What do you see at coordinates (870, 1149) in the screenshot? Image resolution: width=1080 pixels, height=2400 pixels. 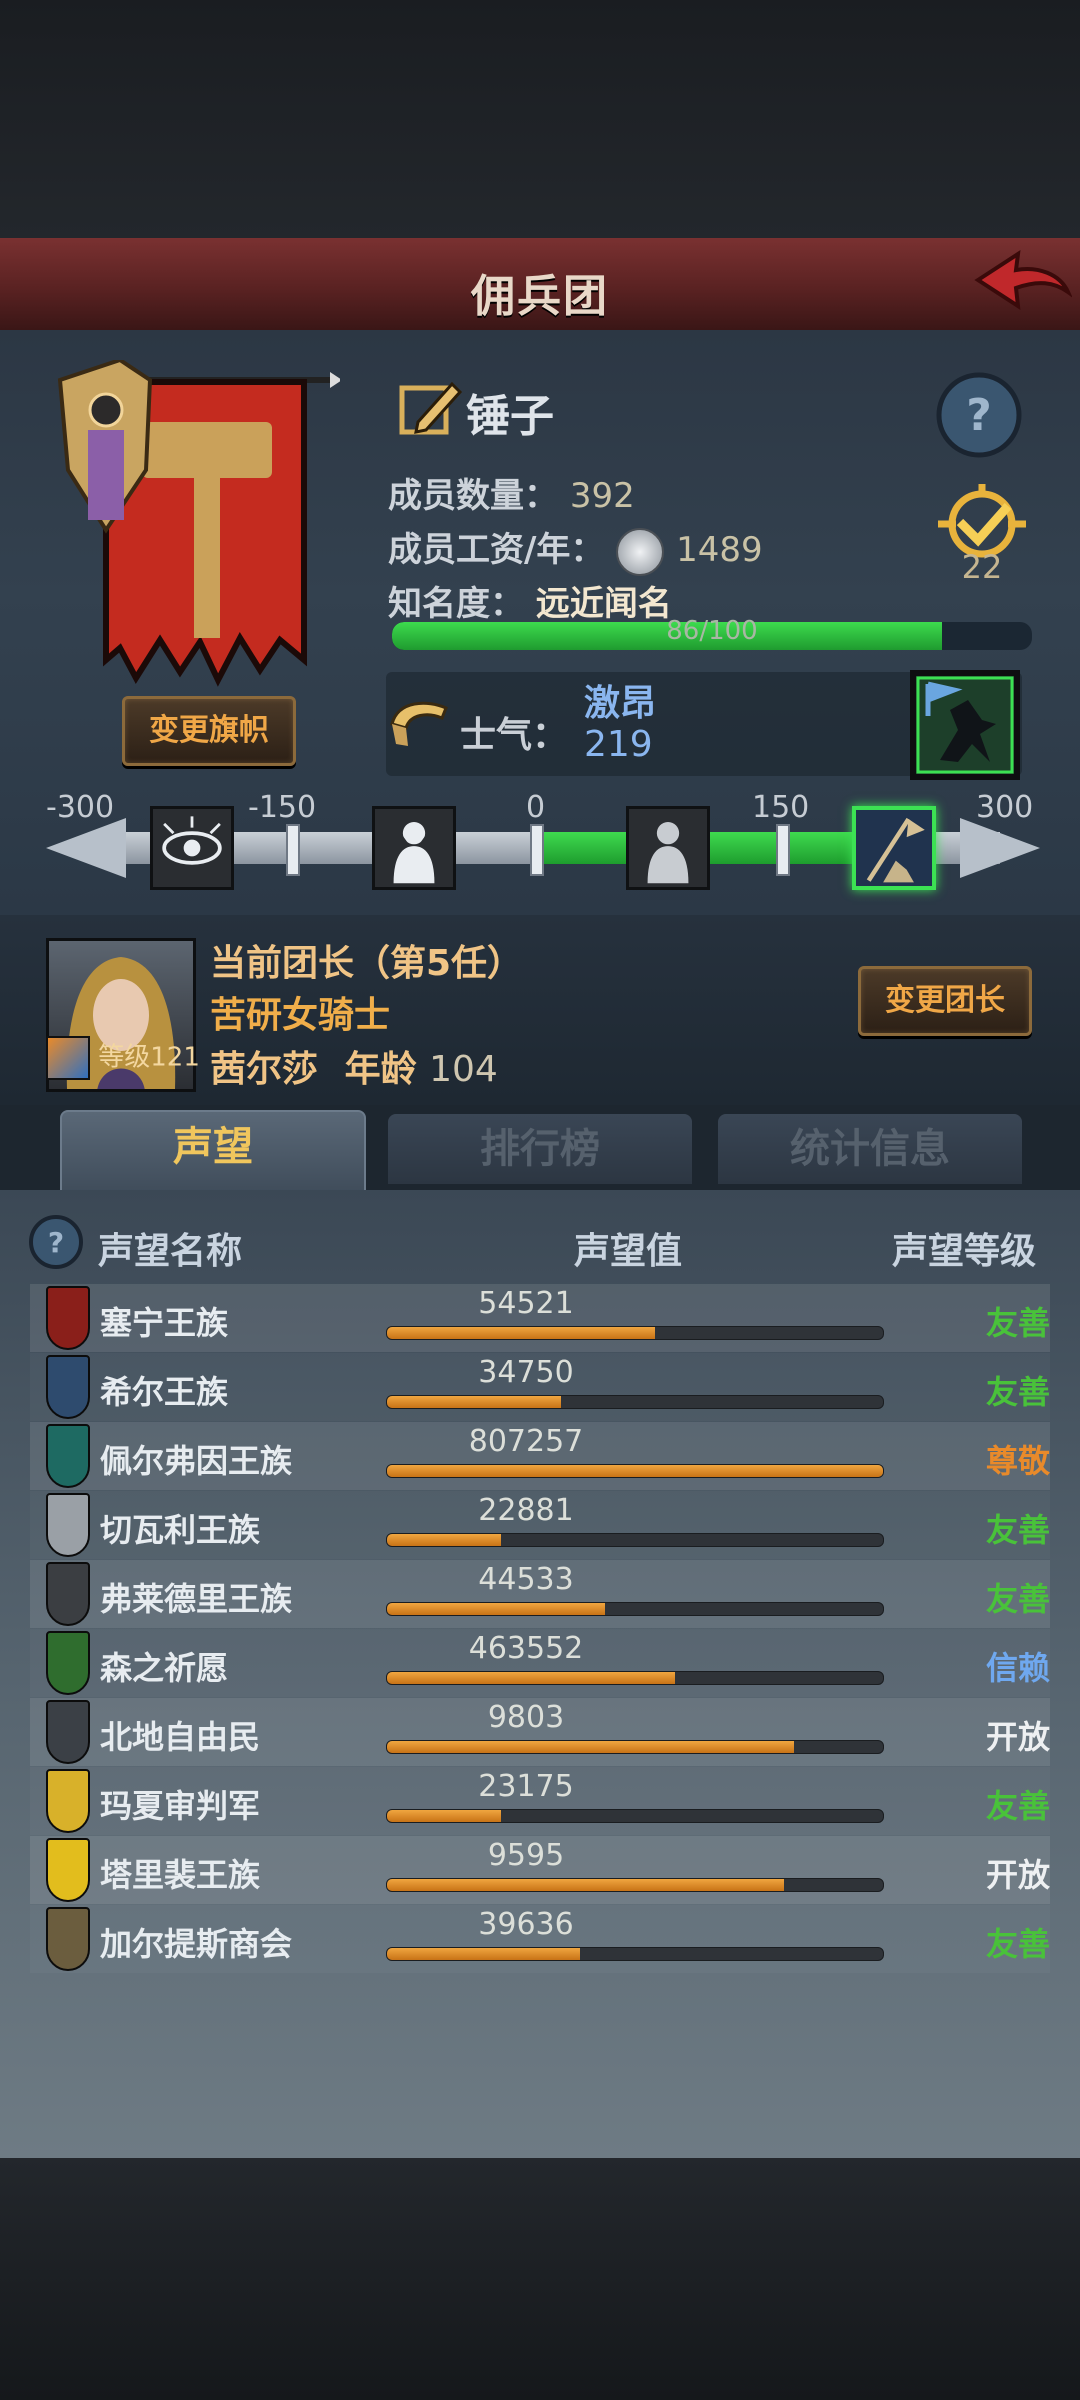 I see `tab-statistics: 统计信息` at bounding box center [870, 1149].